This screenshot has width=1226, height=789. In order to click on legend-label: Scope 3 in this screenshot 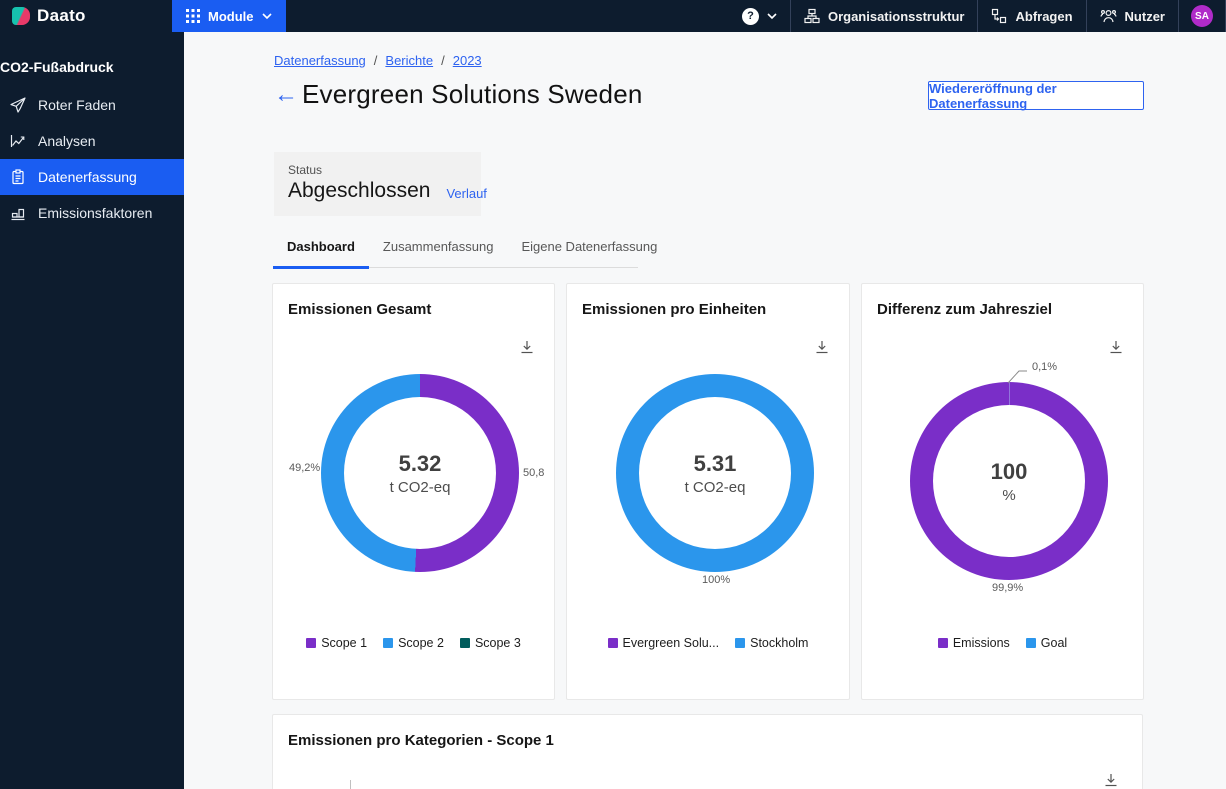, I will do `click(497, 643)`.